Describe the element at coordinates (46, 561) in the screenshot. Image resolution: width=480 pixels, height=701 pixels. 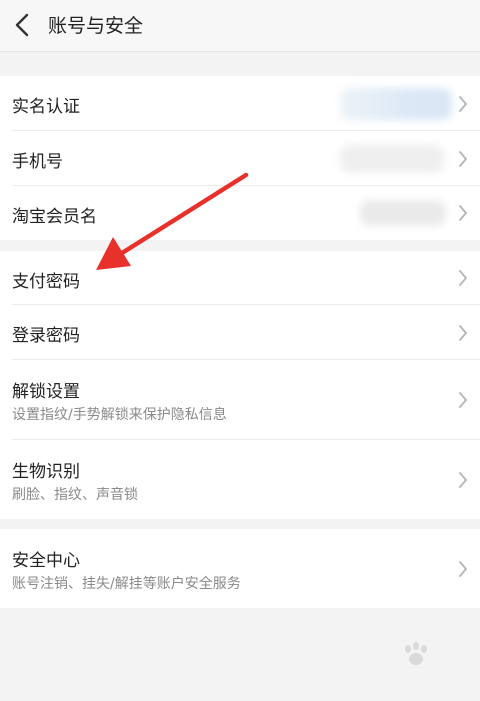
I see `row-label: 安全中心` at that location.